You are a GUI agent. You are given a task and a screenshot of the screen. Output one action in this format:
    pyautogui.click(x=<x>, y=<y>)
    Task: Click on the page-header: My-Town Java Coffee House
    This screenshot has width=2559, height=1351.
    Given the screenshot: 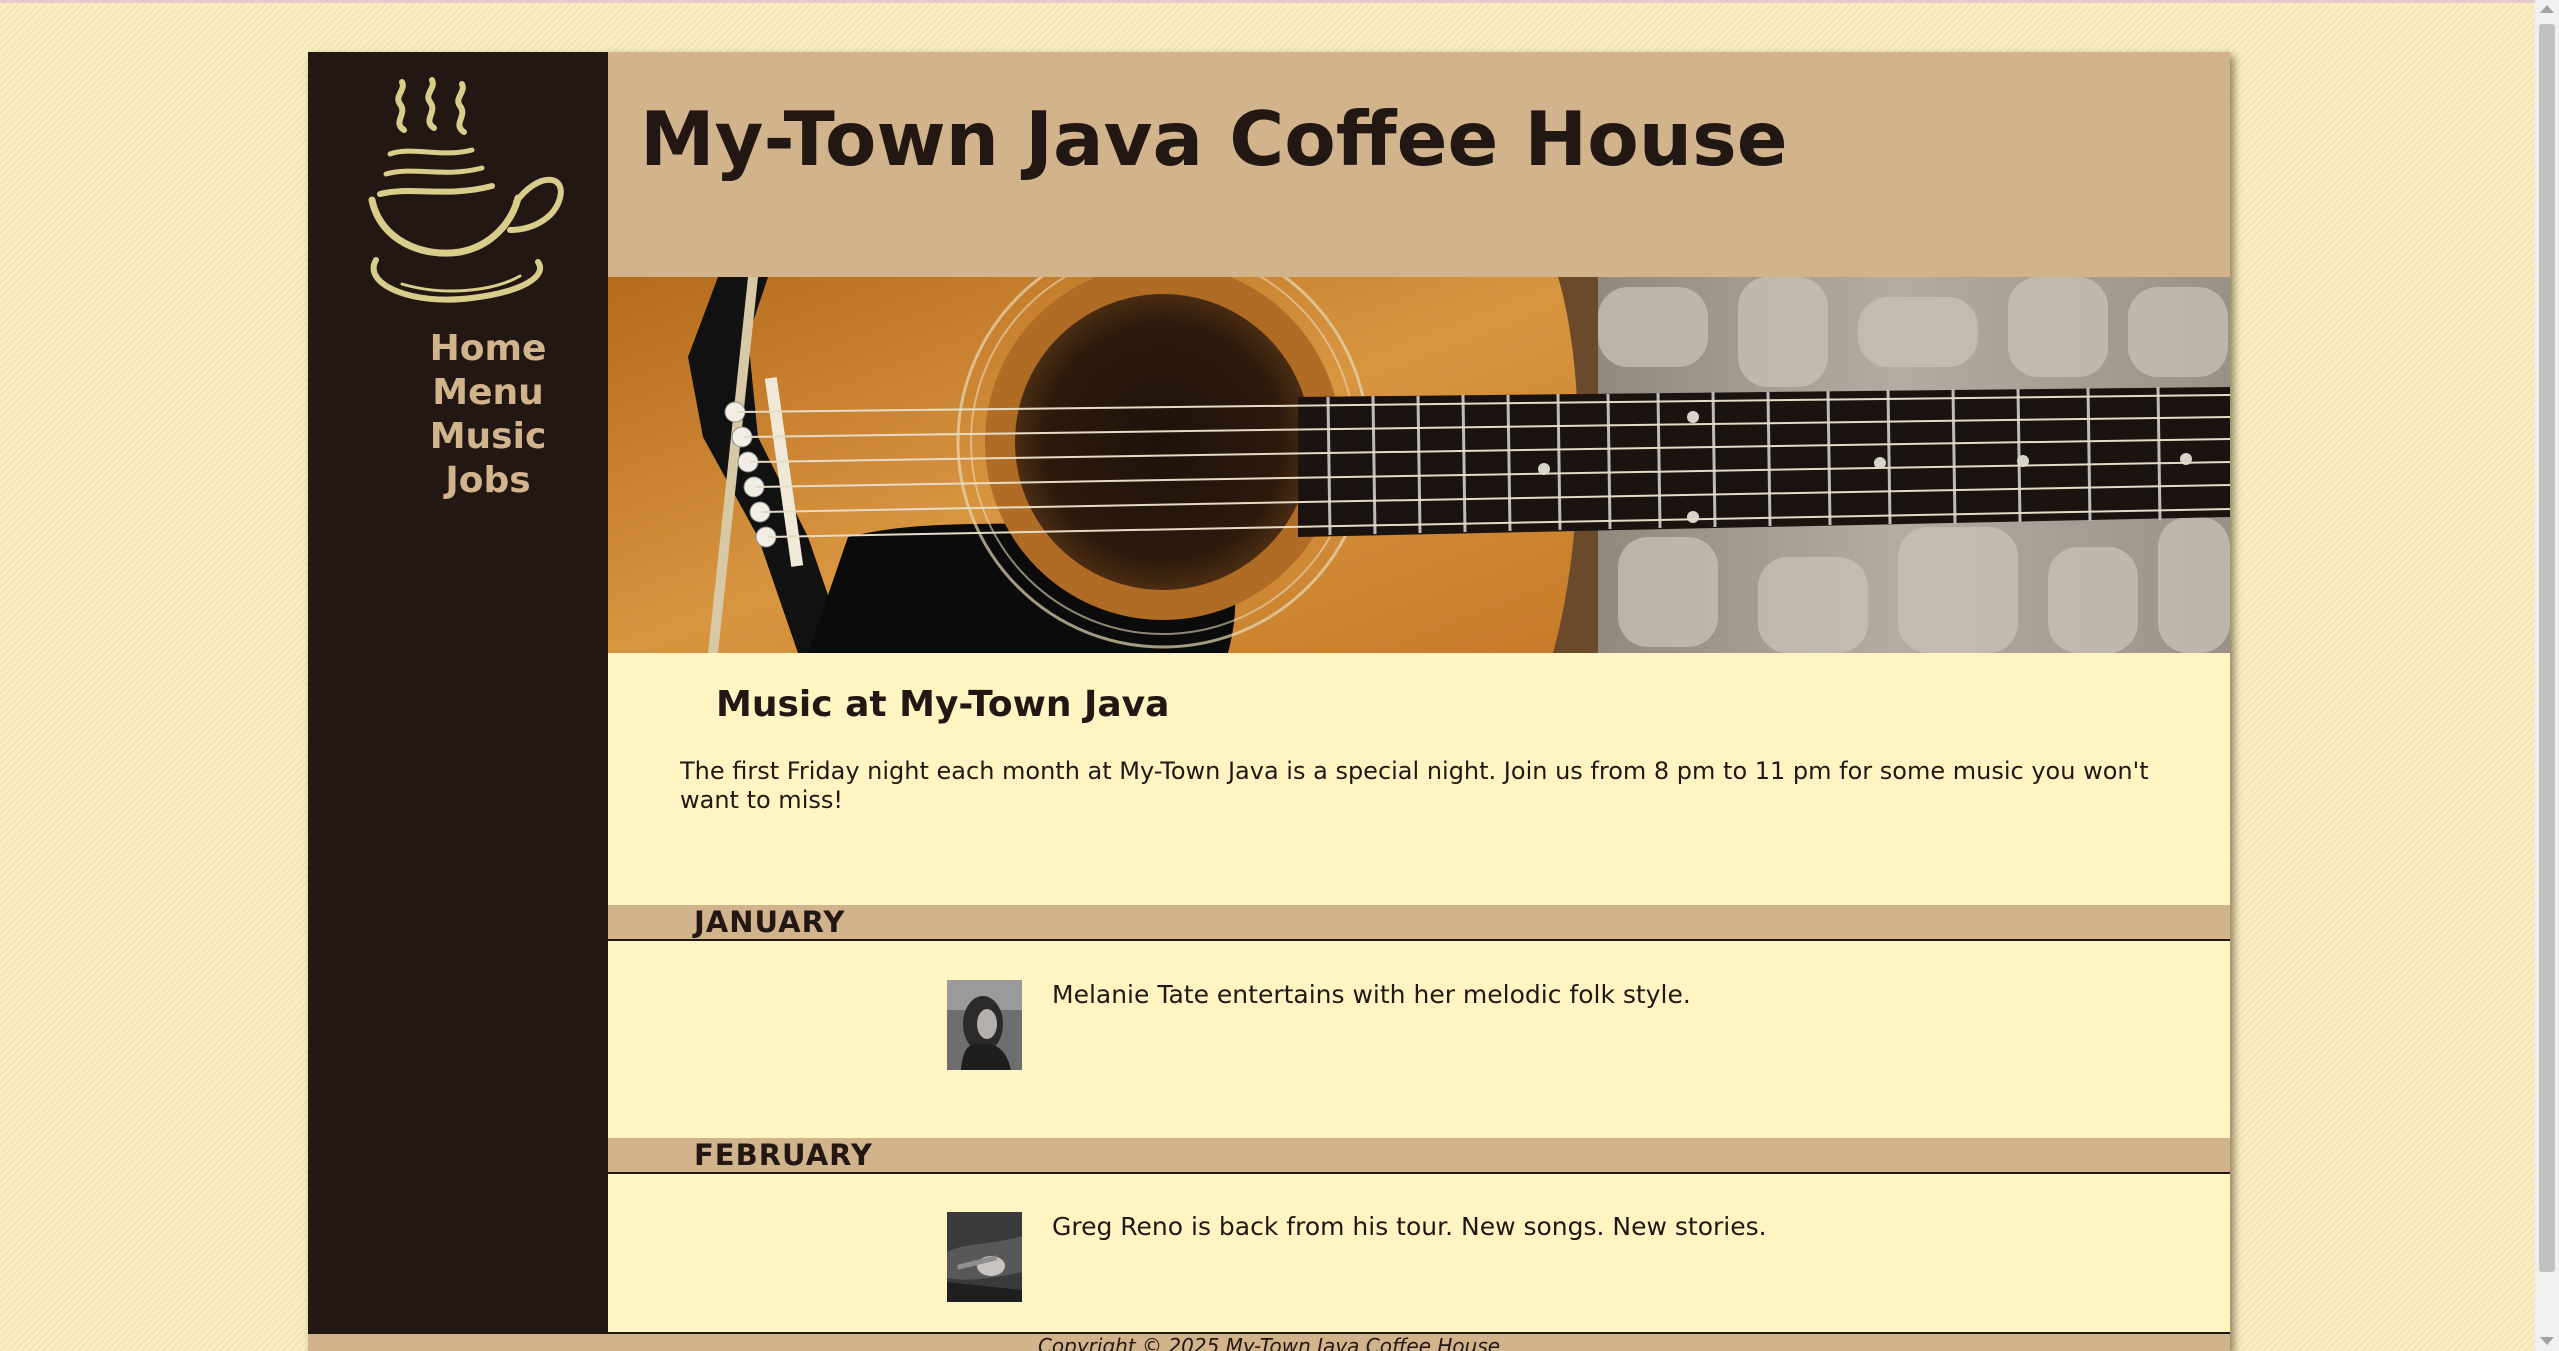 What is the action you would take?
    pyautogui.click(x=1419, y=164)
    